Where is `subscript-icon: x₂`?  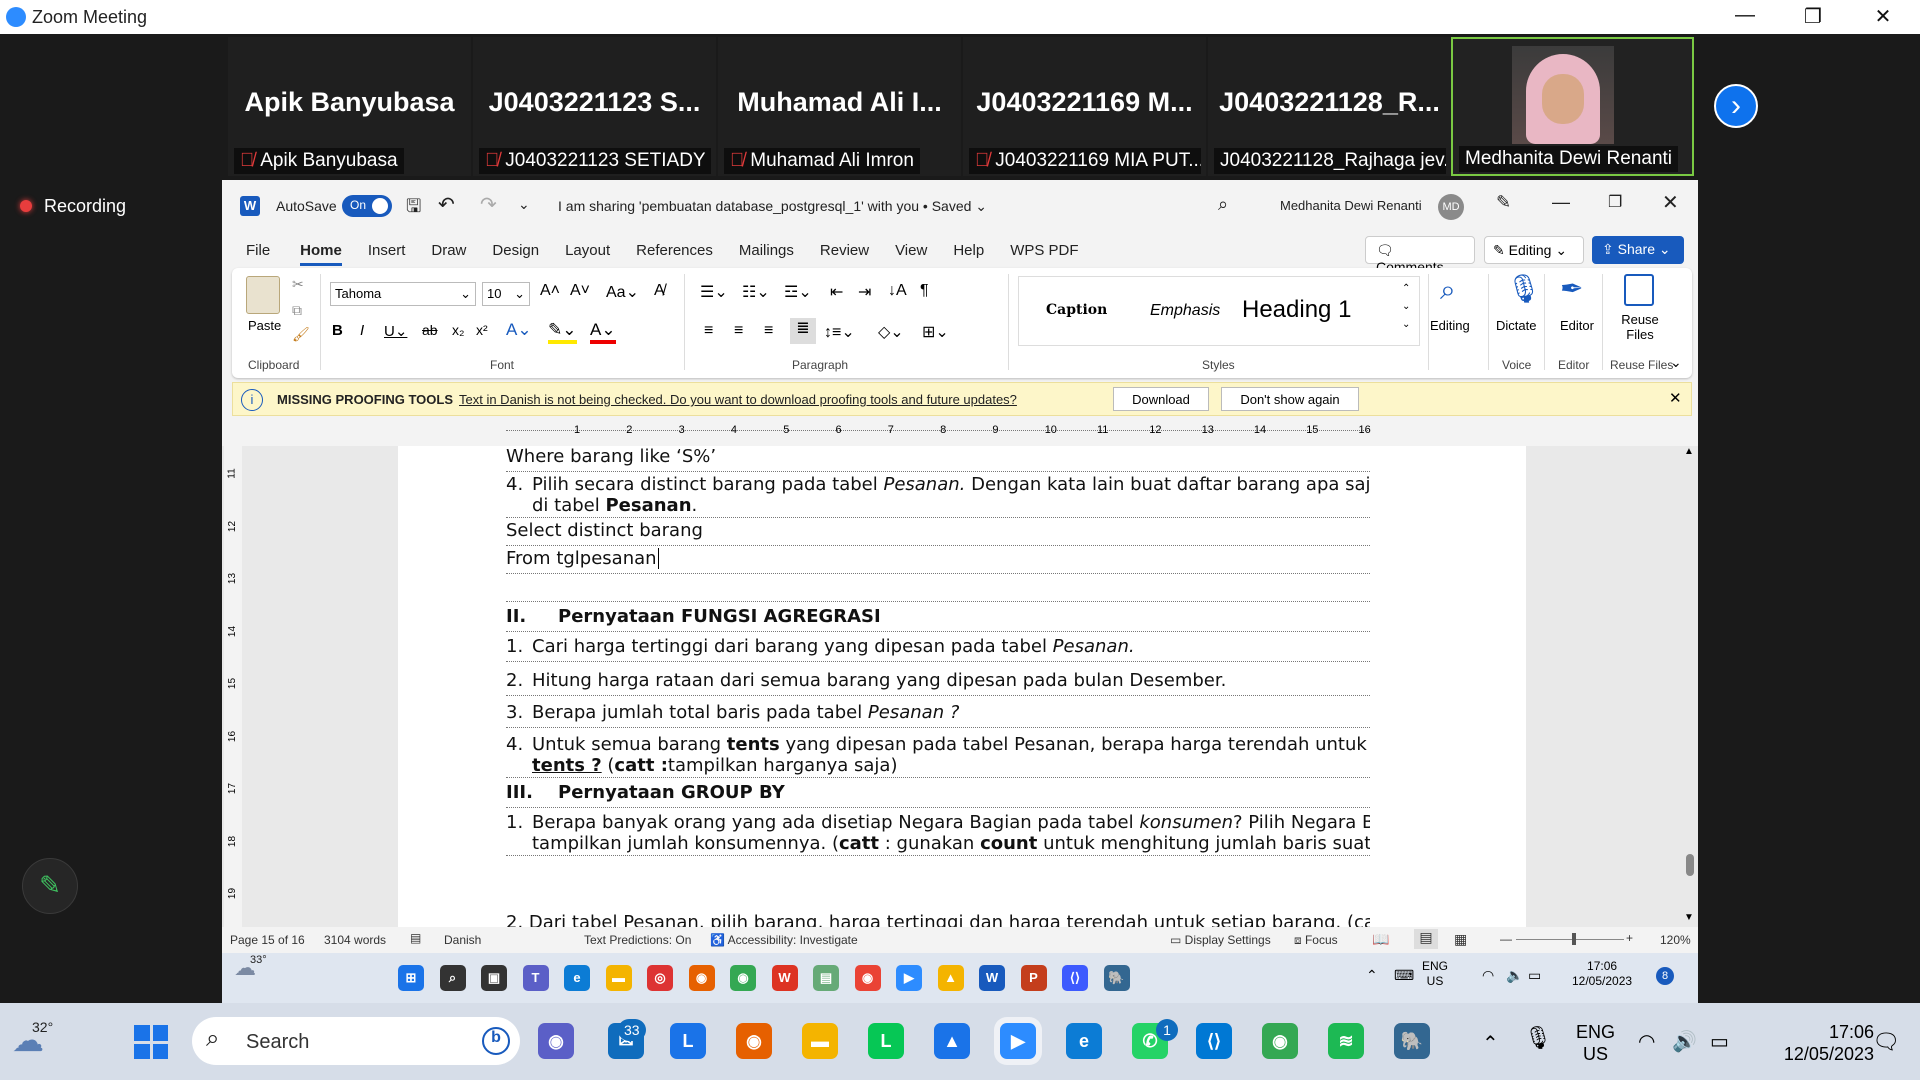
subscript-icon: x₂ is located at coordinates (458, 330).